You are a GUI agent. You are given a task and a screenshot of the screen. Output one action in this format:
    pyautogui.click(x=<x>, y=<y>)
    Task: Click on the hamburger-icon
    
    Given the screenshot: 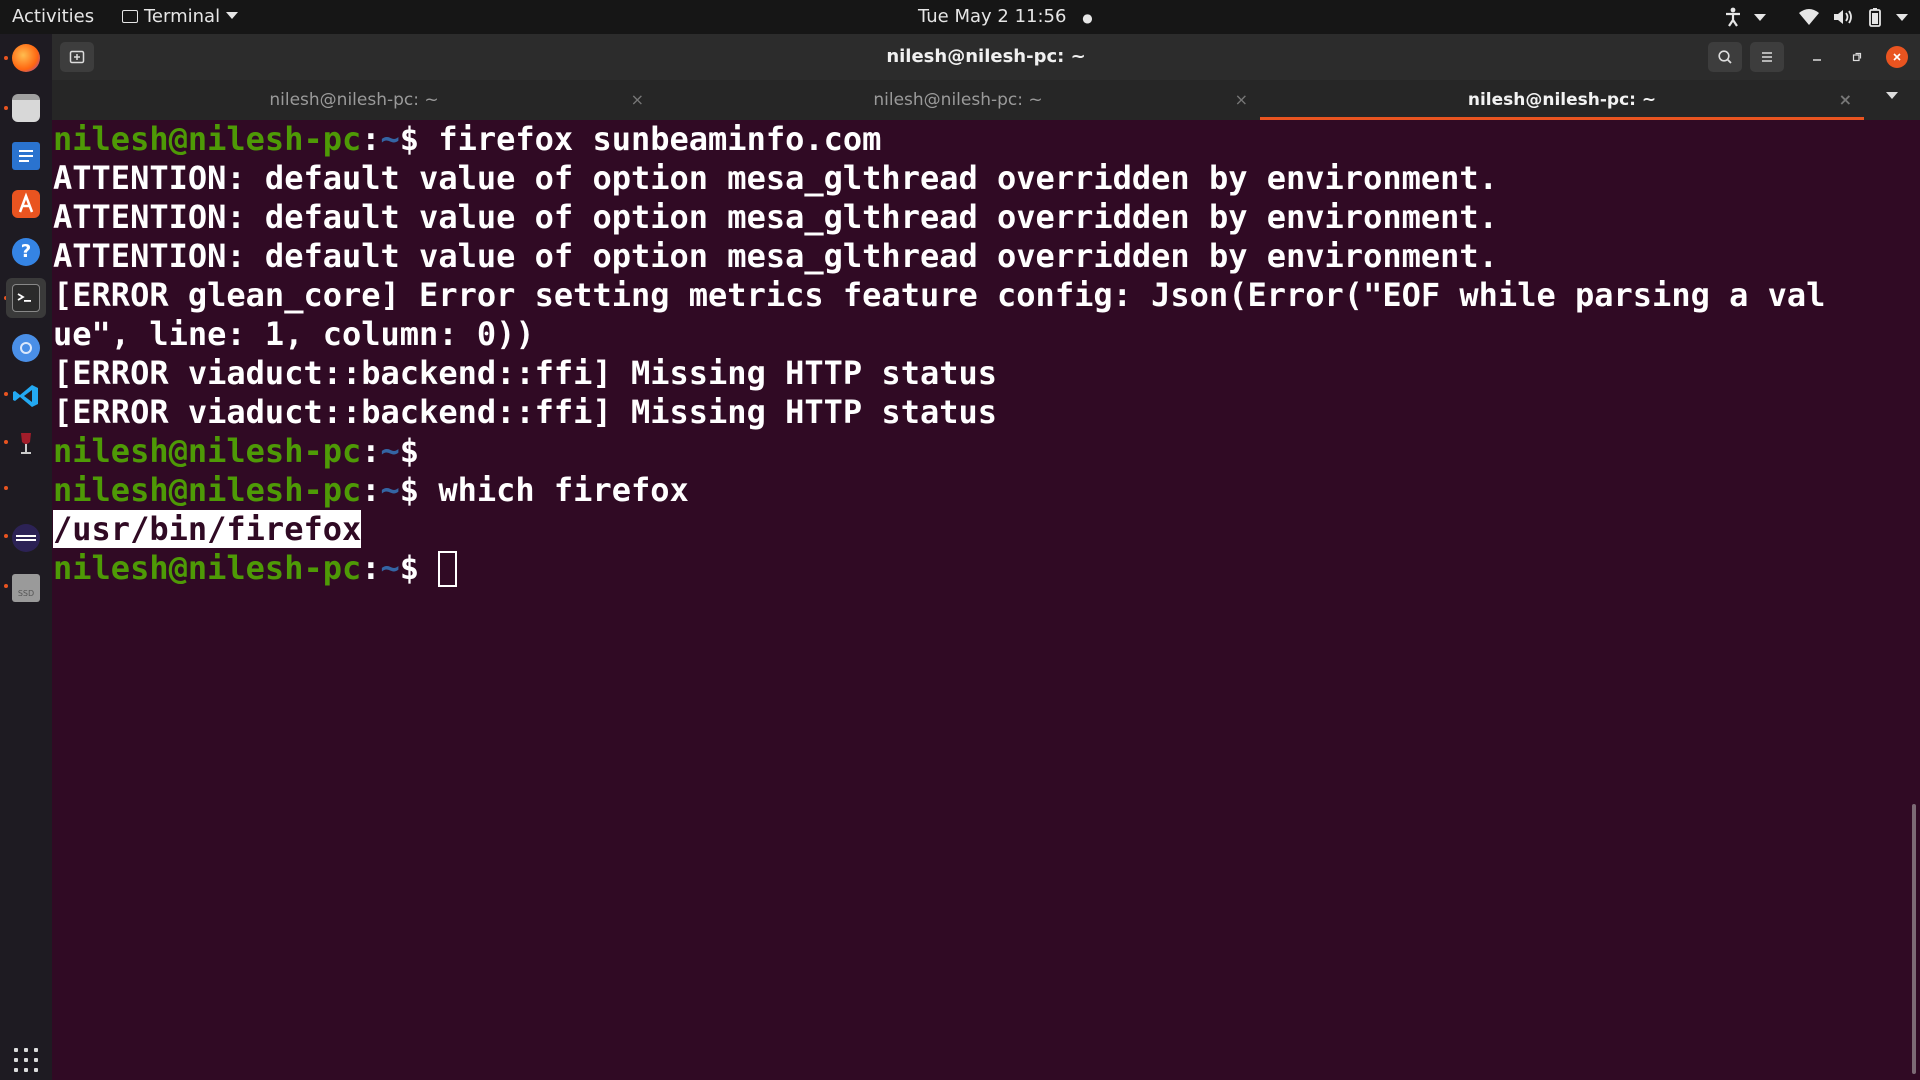 What is the action you would take?
    pyautogui.click(x=1767, y=57)
    